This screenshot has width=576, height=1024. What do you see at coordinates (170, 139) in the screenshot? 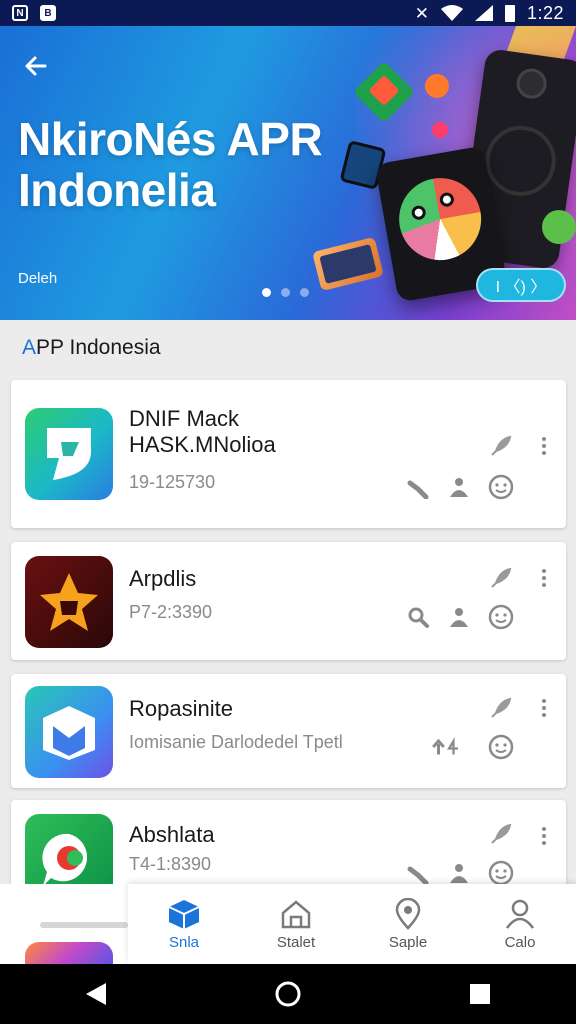
I see `hero-title-line1: NkiroNés APR` at bounding box center [170, 139].